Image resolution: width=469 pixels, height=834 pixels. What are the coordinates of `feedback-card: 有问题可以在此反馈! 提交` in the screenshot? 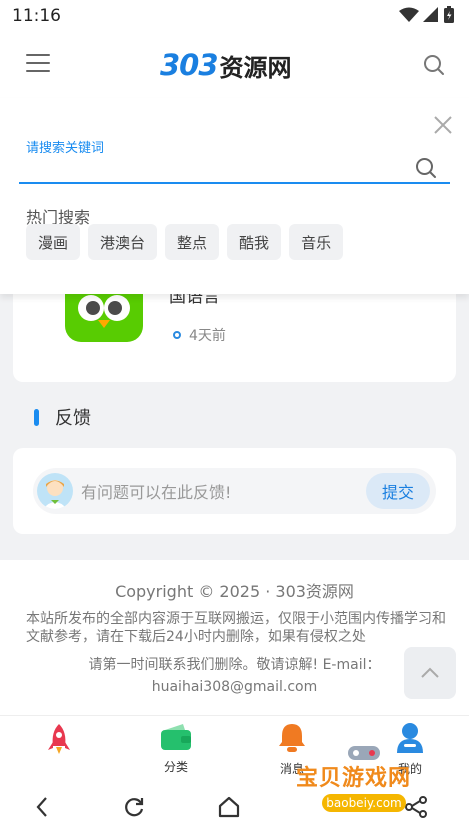 It's located at (234, 491).